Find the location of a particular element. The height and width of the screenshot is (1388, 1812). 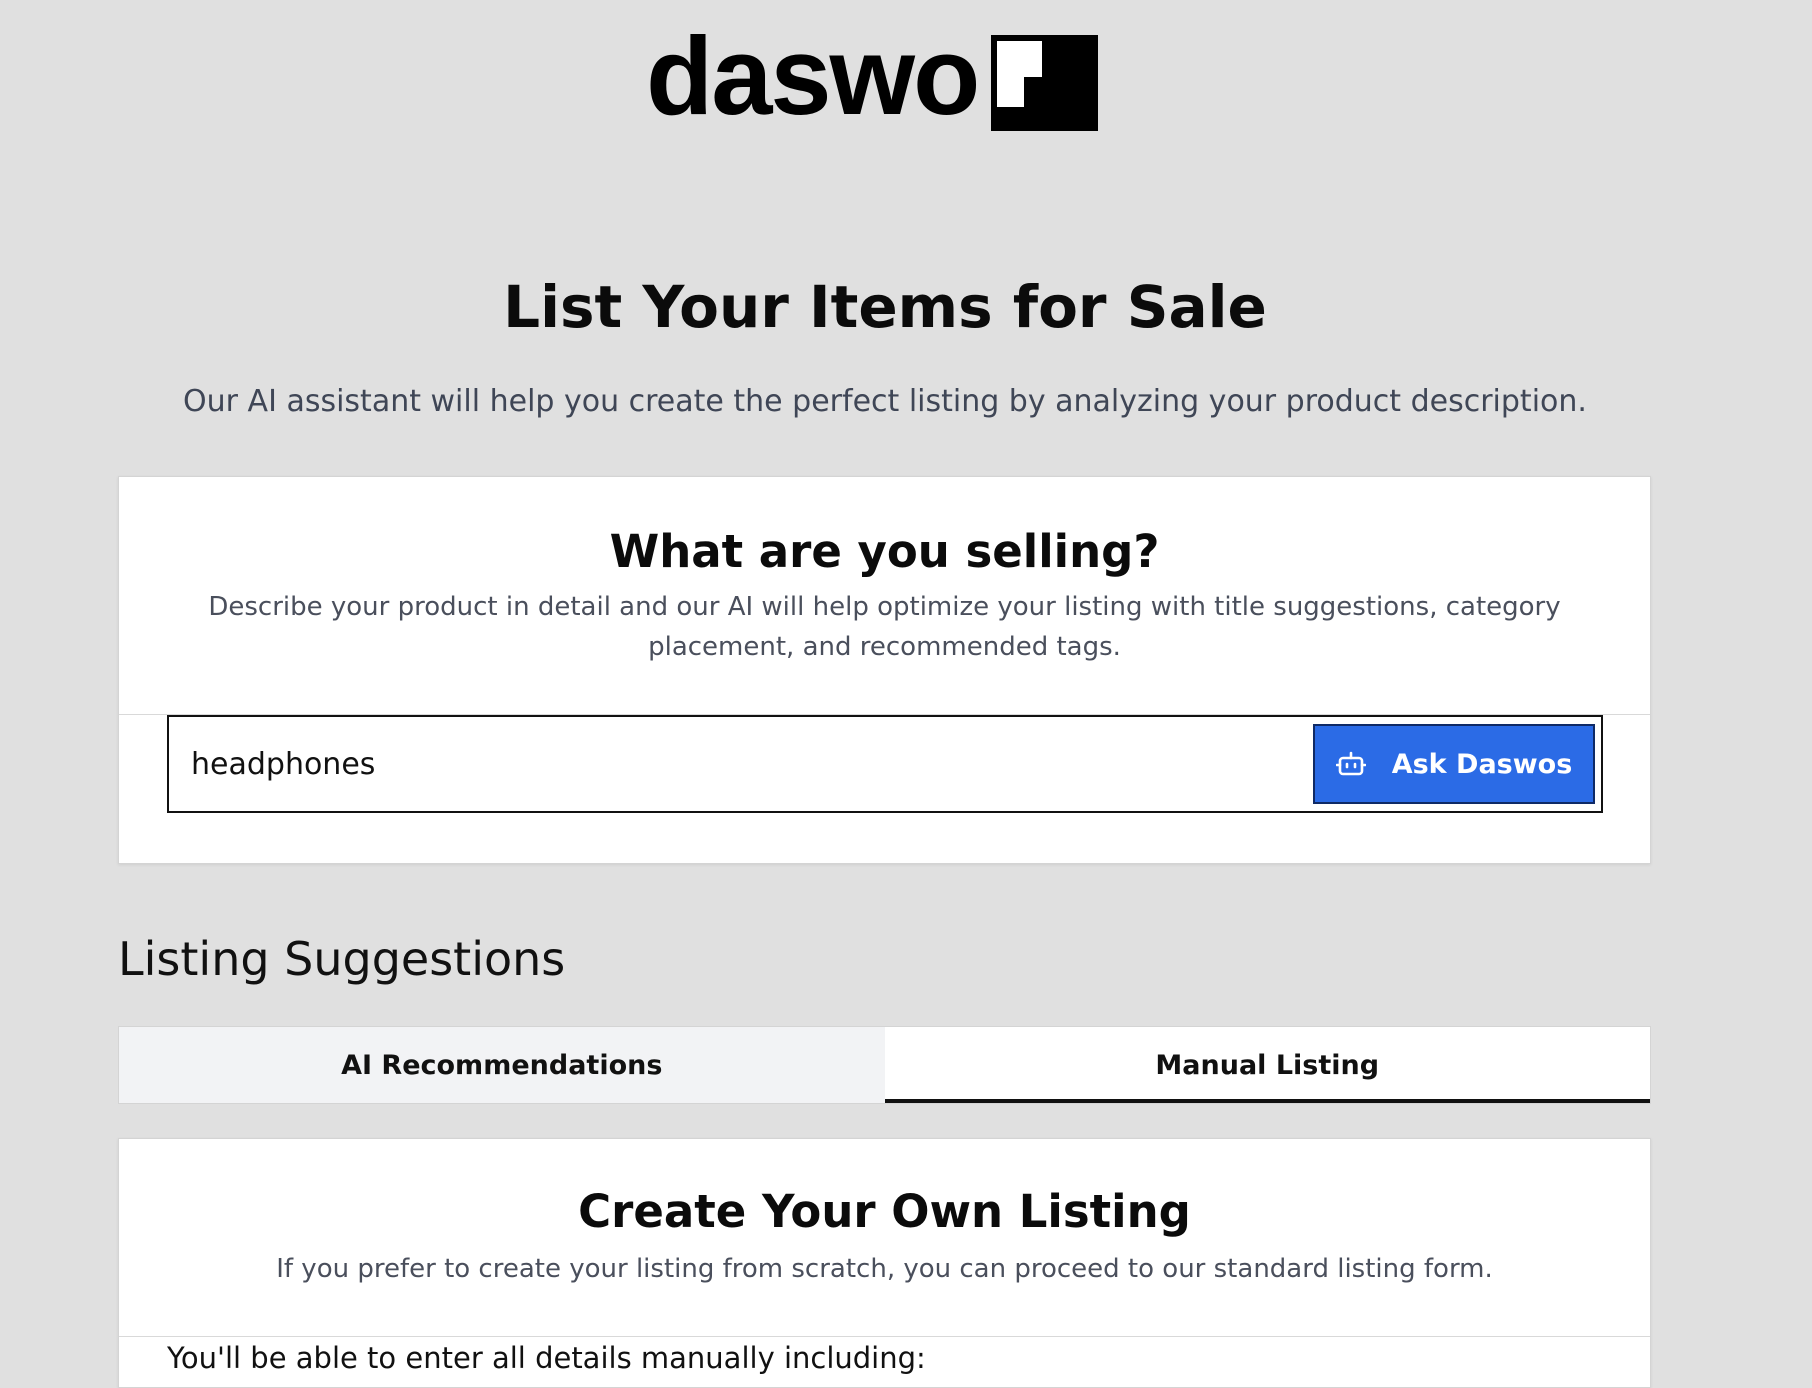

page-title: List Your Items for Sale is located at coordinates (885, 307).